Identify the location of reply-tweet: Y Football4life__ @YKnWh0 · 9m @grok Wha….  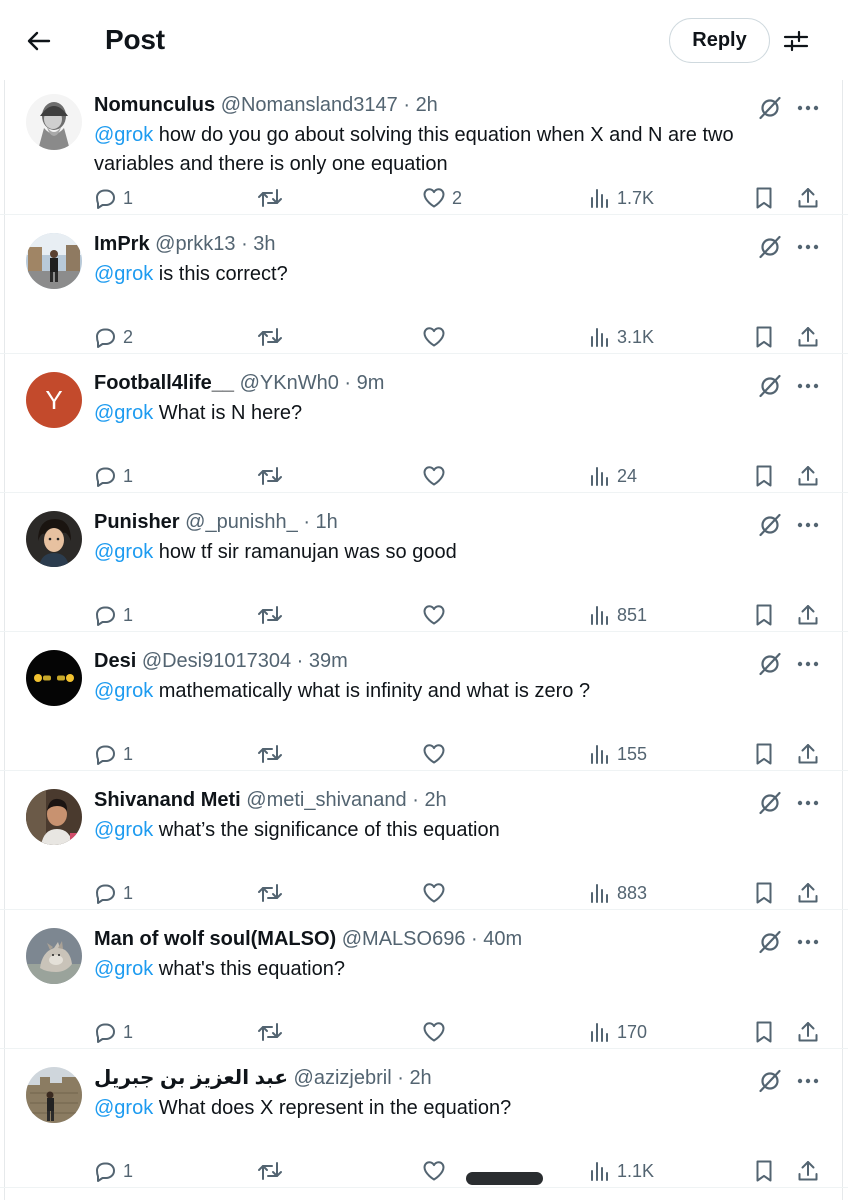
(424, 423).